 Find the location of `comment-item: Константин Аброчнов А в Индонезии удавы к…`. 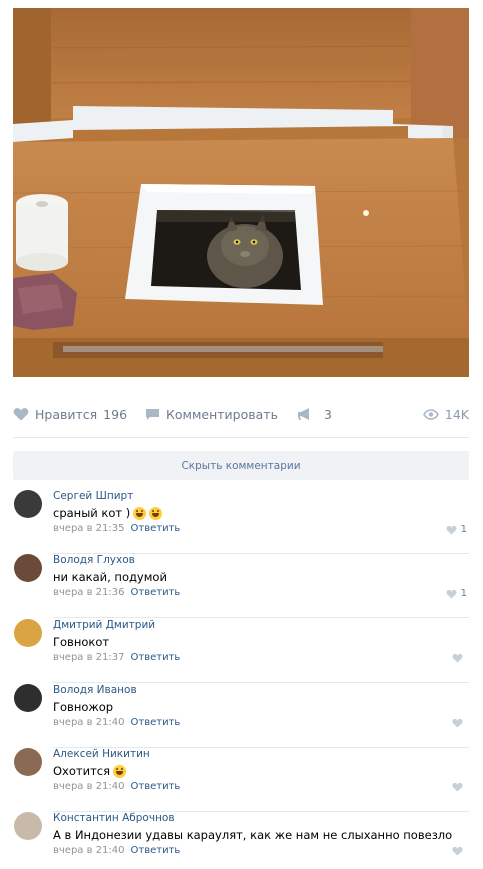

comment-item: Константин Аброчнов А в Индонезии удавы к… is located at coordinates (241, 840).